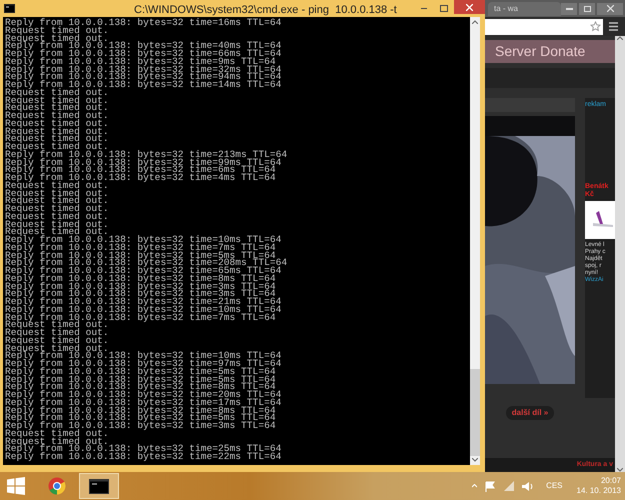  Describe the element at coordinates (613, 26) in the screenshot. I see `menu-icon` at that location.